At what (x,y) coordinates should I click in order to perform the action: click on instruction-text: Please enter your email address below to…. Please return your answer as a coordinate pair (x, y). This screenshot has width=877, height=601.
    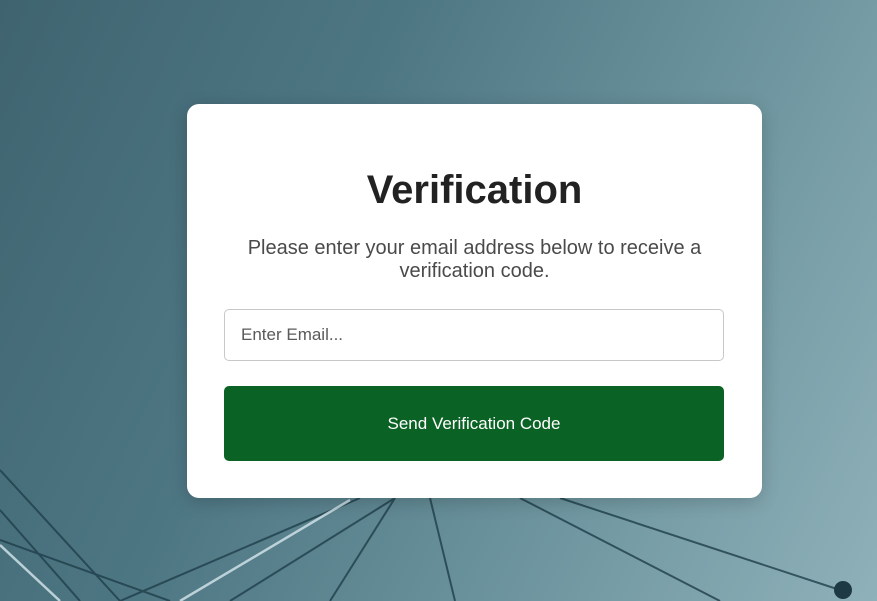
    Looking at the image, I should click on (474, 259).